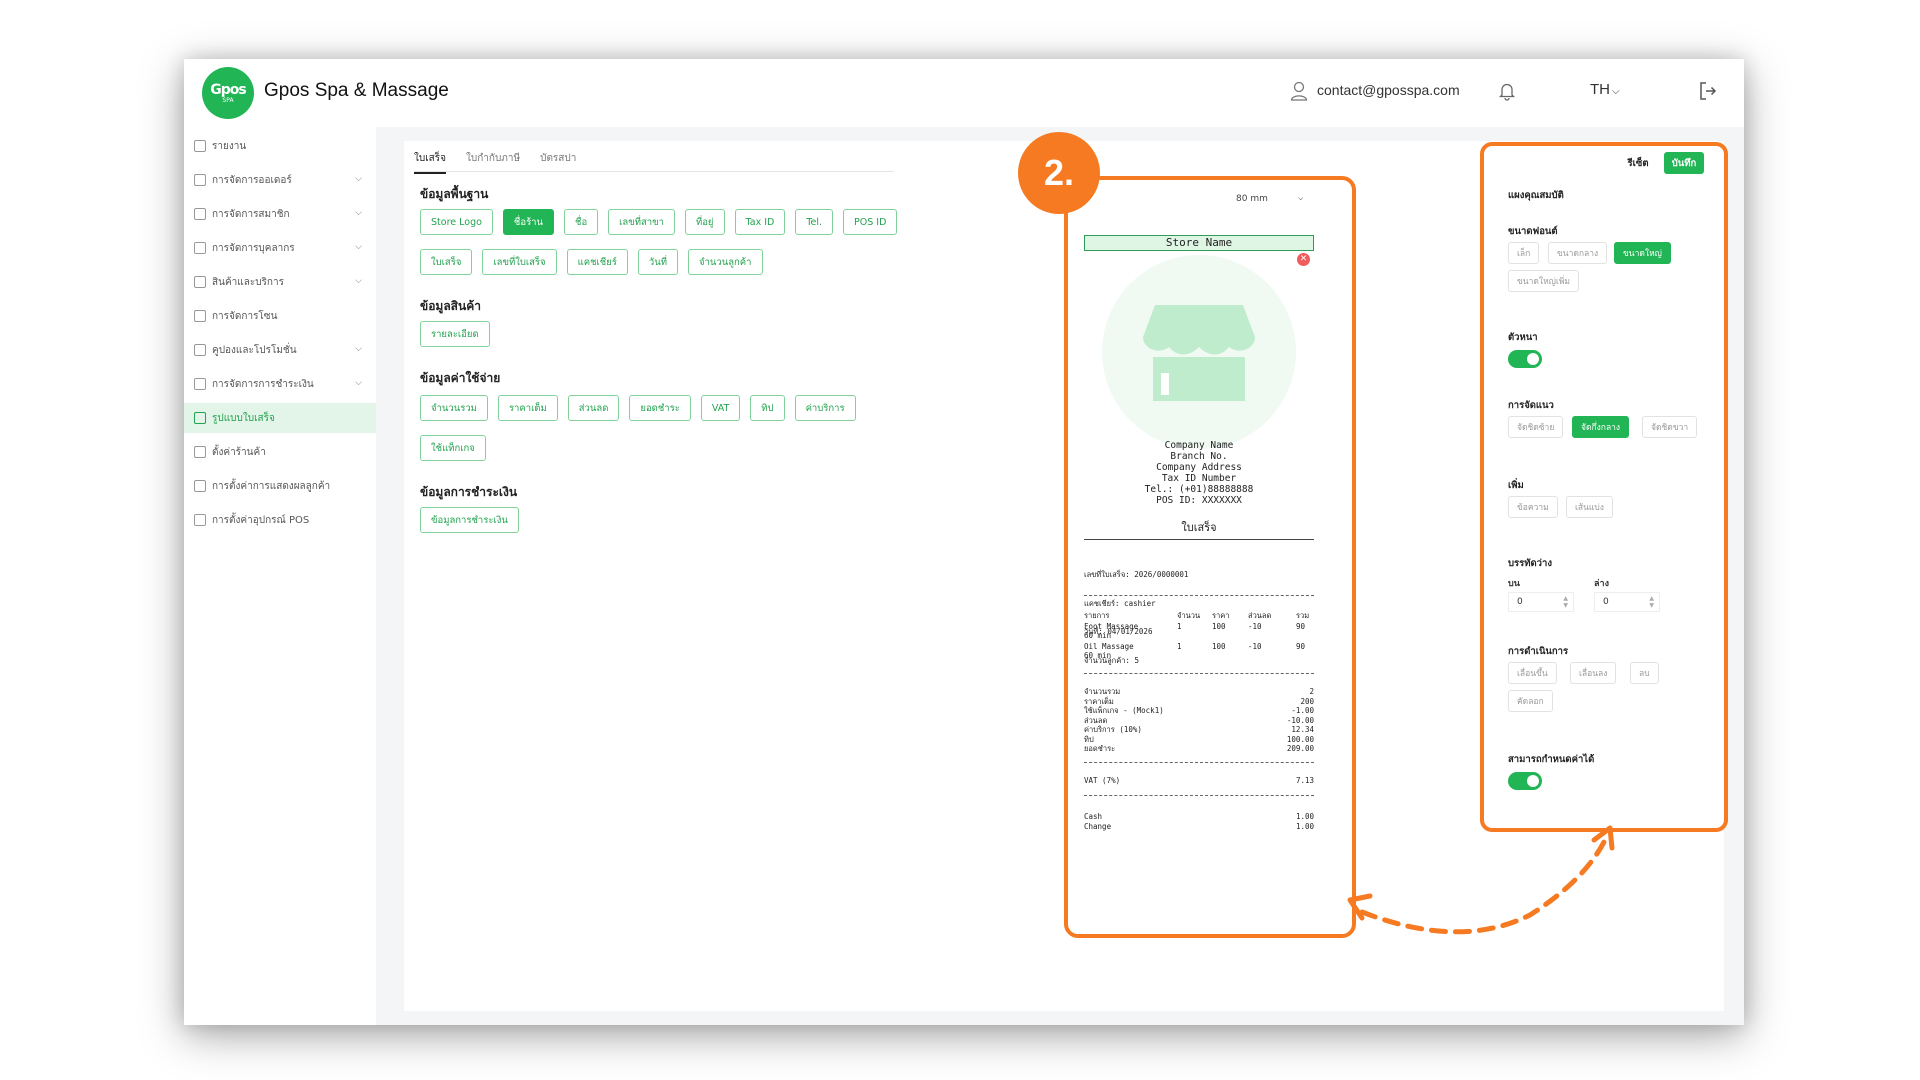 Image resolution: width=1920 pixels, height=1080 pixels. Describe the element at coordinates (1199, 749) in the screenshot. I see `summary-row: ยอดชำระ 209.00` at that location.